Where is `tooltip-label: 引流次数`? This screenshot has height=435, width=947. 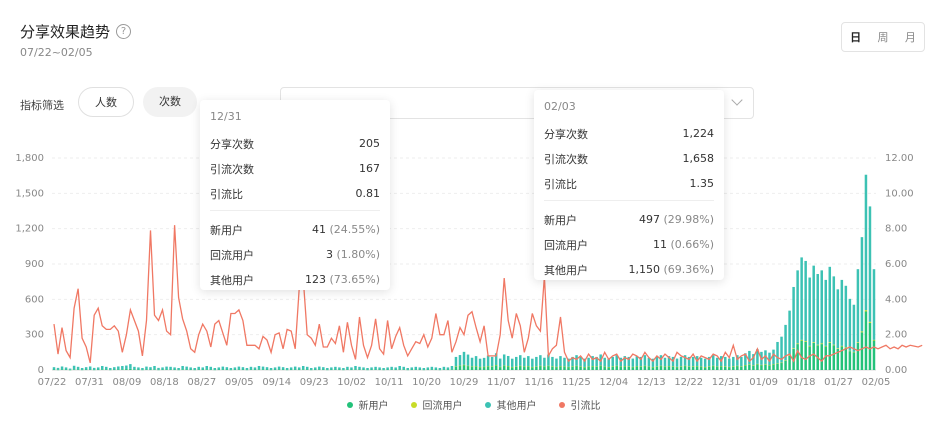
tooltip-label: 引流次数 is located at coordinates (232, 169).